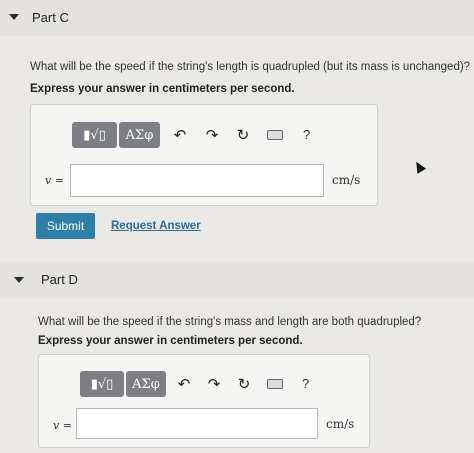 Image resolution: width=474 pixels, height=453 pixels. I want to click on part-d-title: Part D, so click(59, 279).